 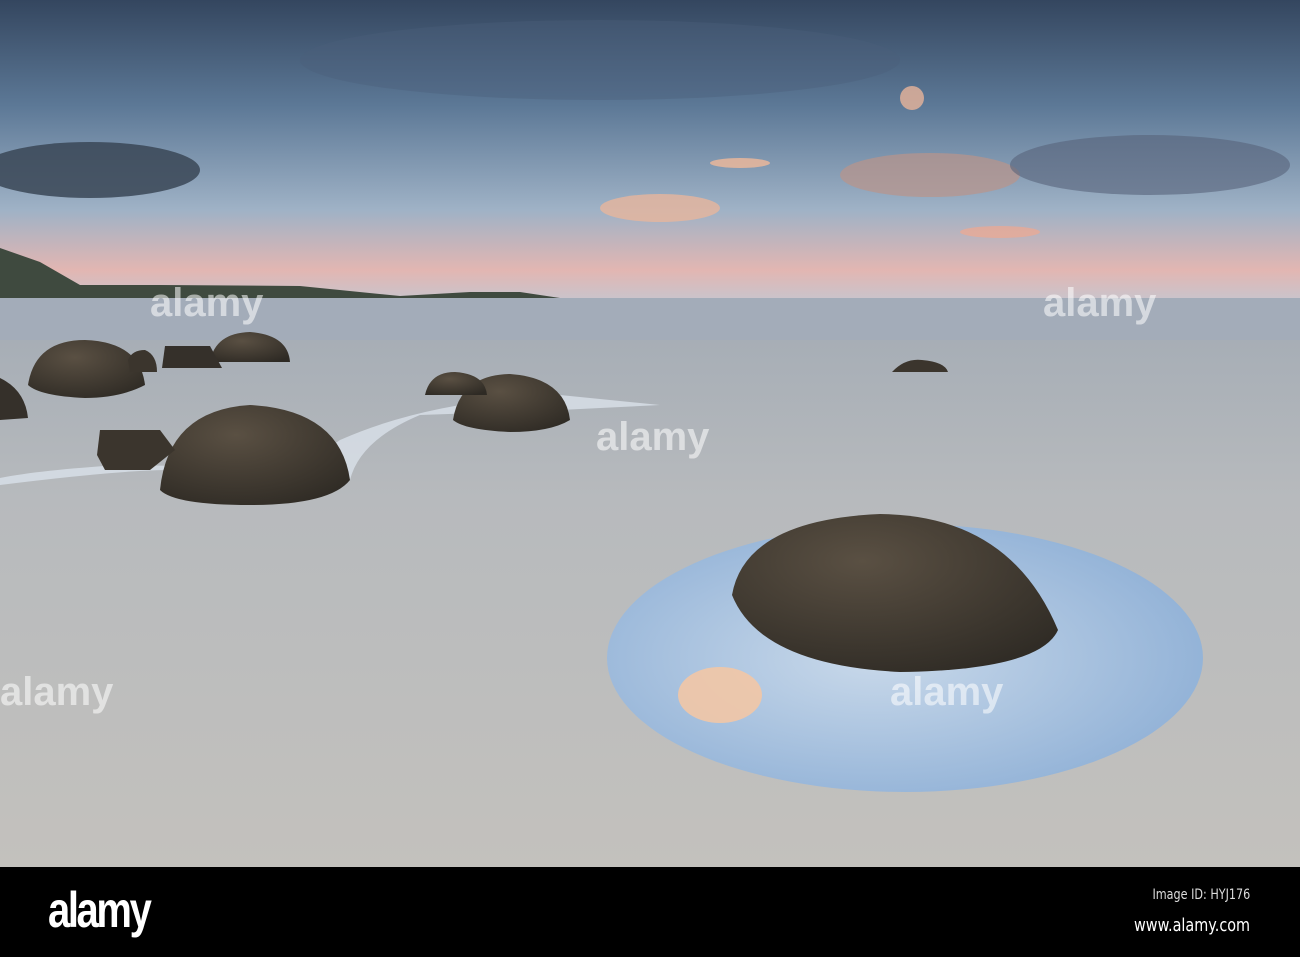 I want to click on site-url: www.alamy.com, so click(x=1192, y=925).